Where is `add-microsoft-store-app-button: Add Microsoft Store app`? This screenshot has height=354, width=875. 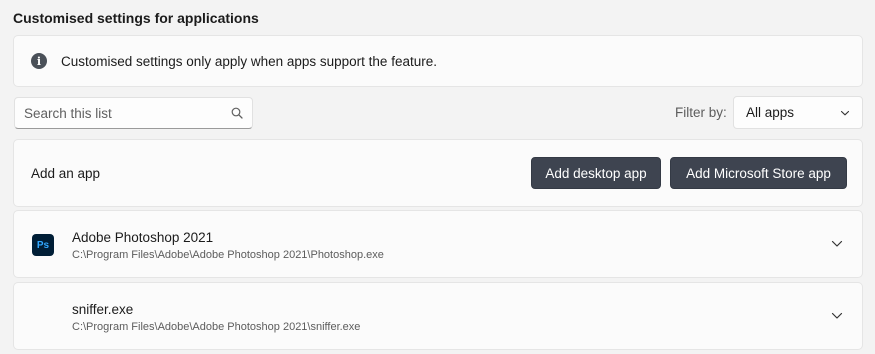
add-microsoft-store-app-button: Add Microsoft Store app is located at coordinates (758, 173).